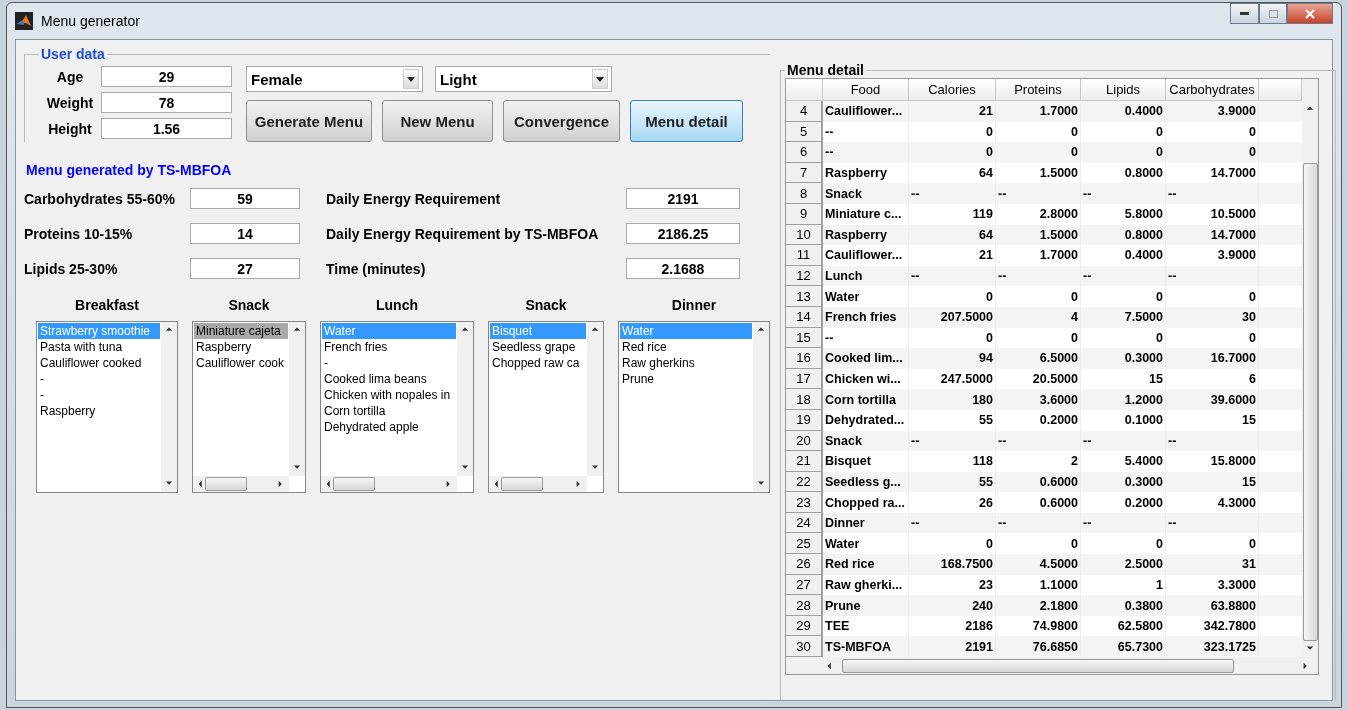 The image size is (1348, 710). I want to click on table-cell: French fries, so click(866, 317).